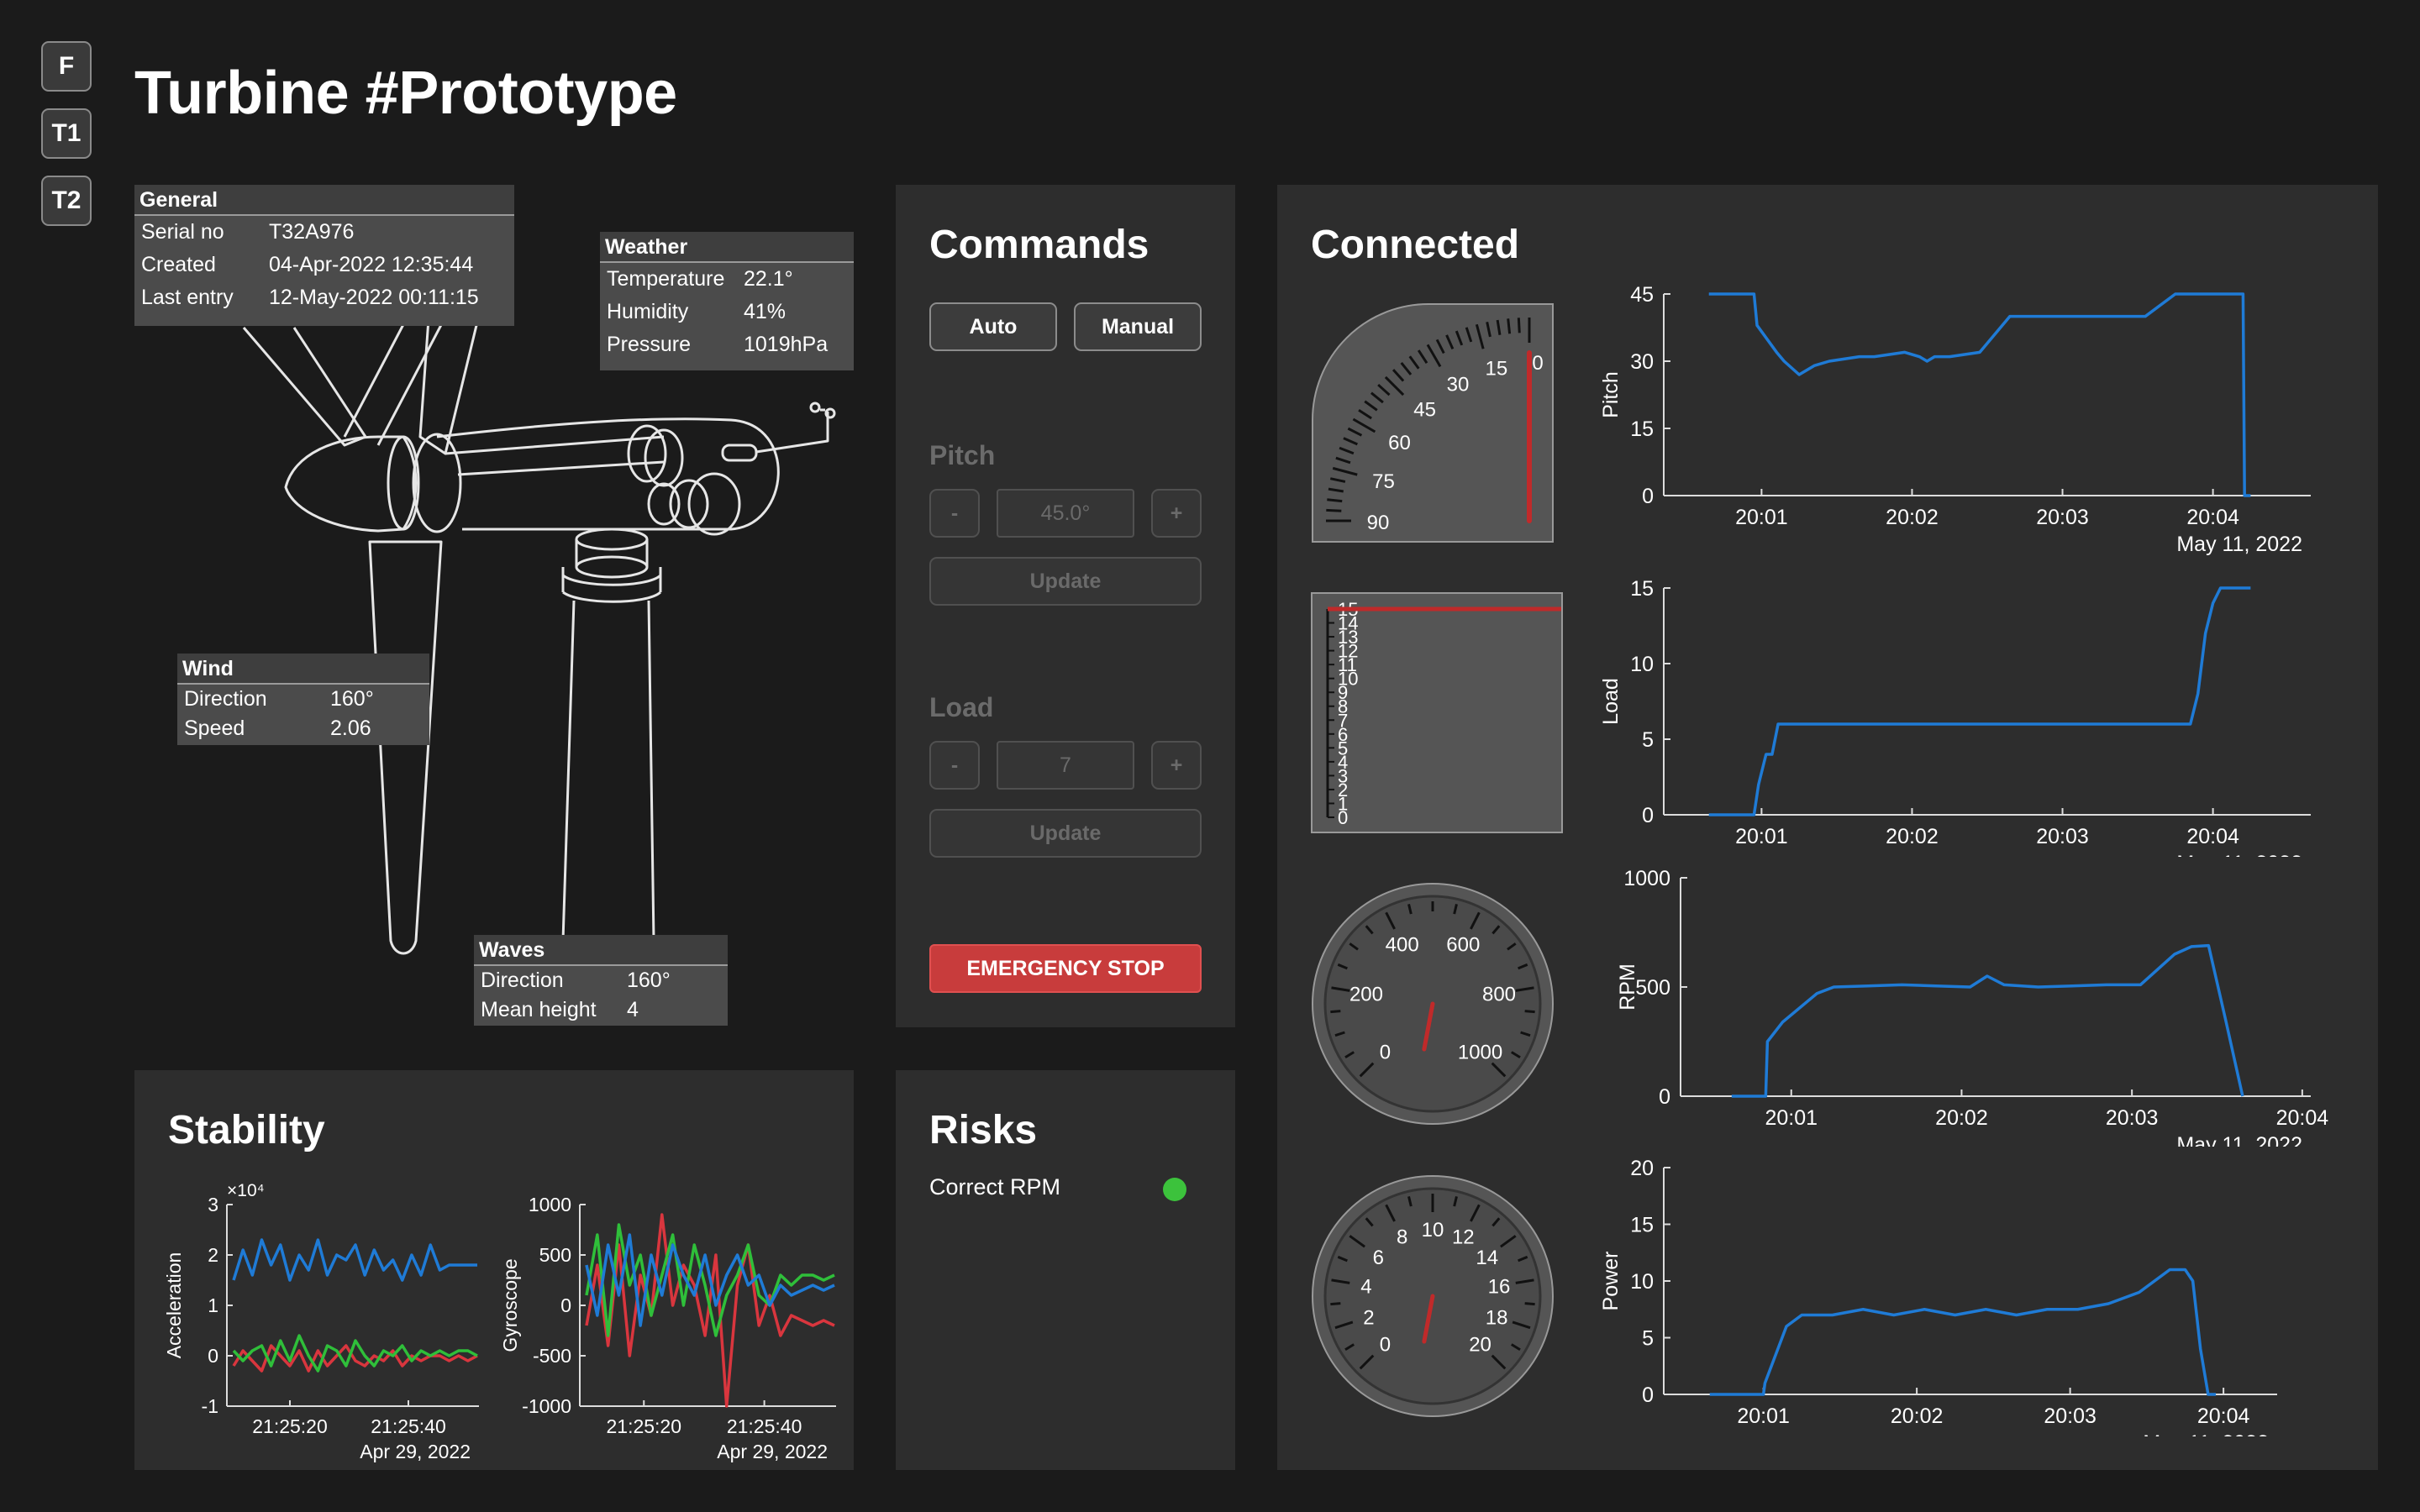  I want to click on stability-title: Stability, so click(247, 1130).